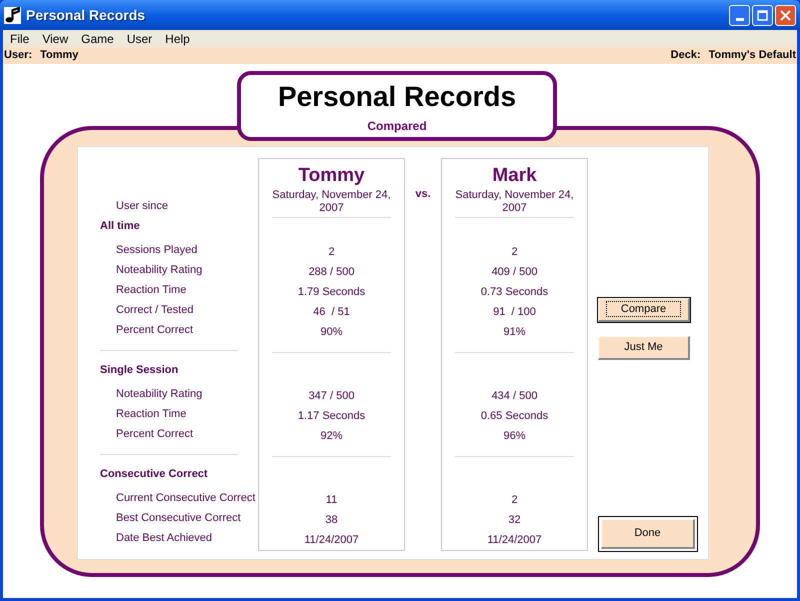  Describe the element at coordinates (55, 39) in the screenshot. I see `menu-item: View` at that location.